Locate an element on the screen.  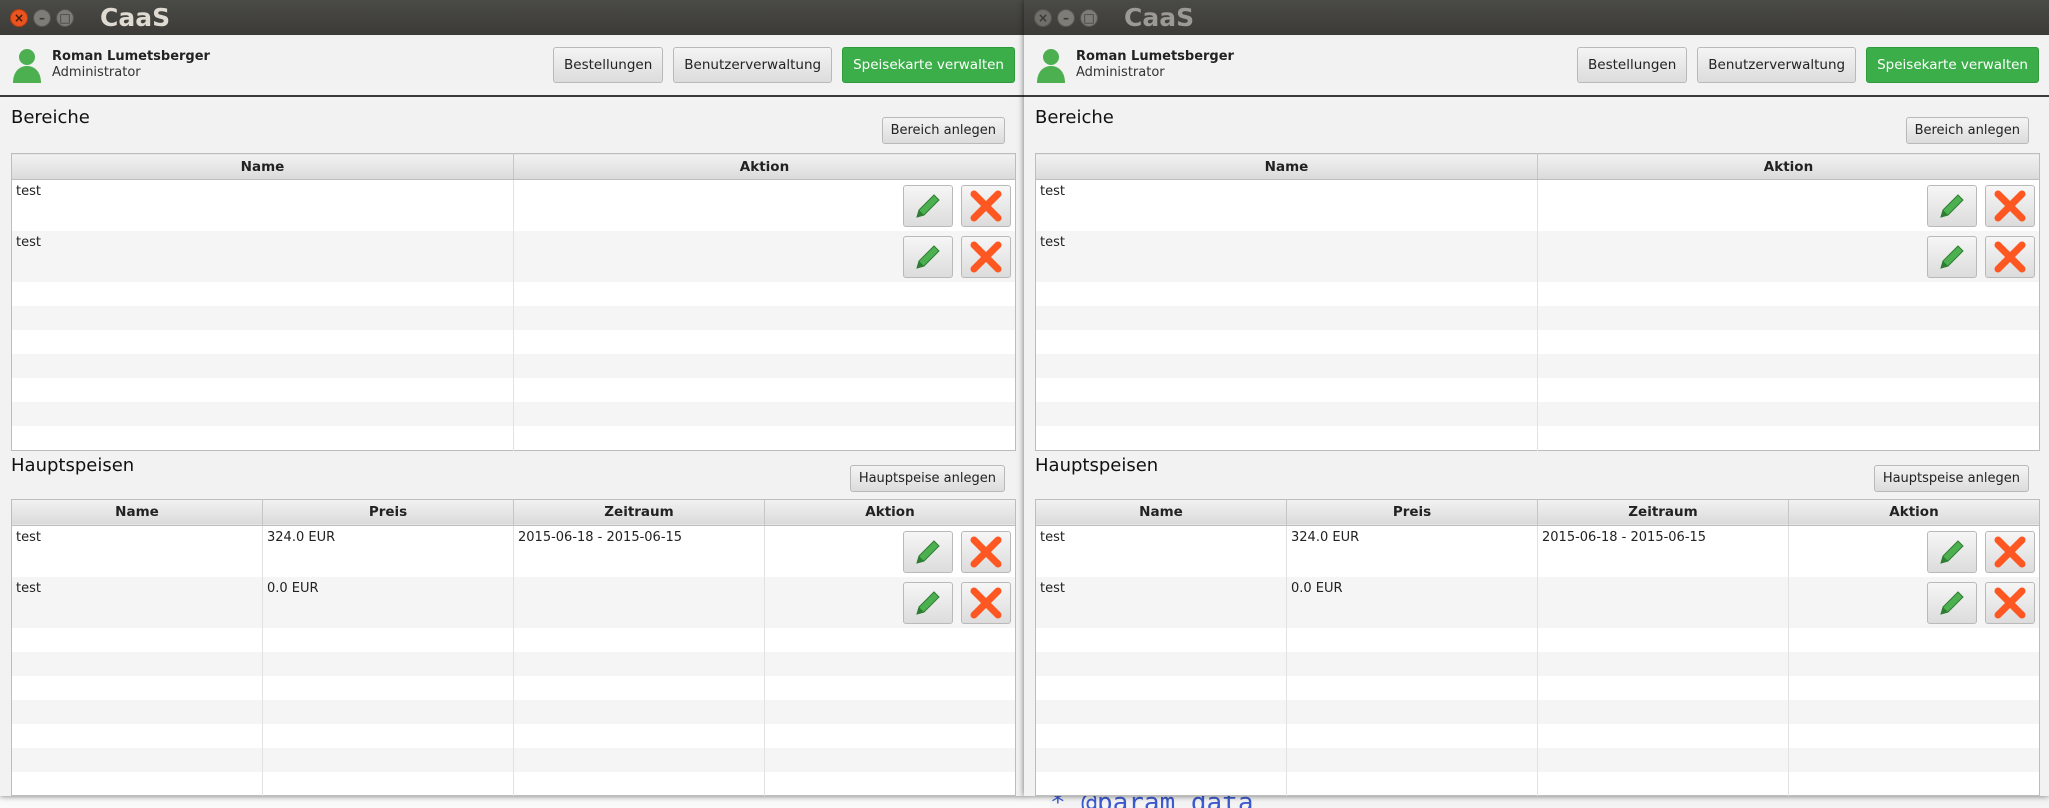
user-info: Roman Lumetsberger Administrator is located at coordinates (1135, 65).